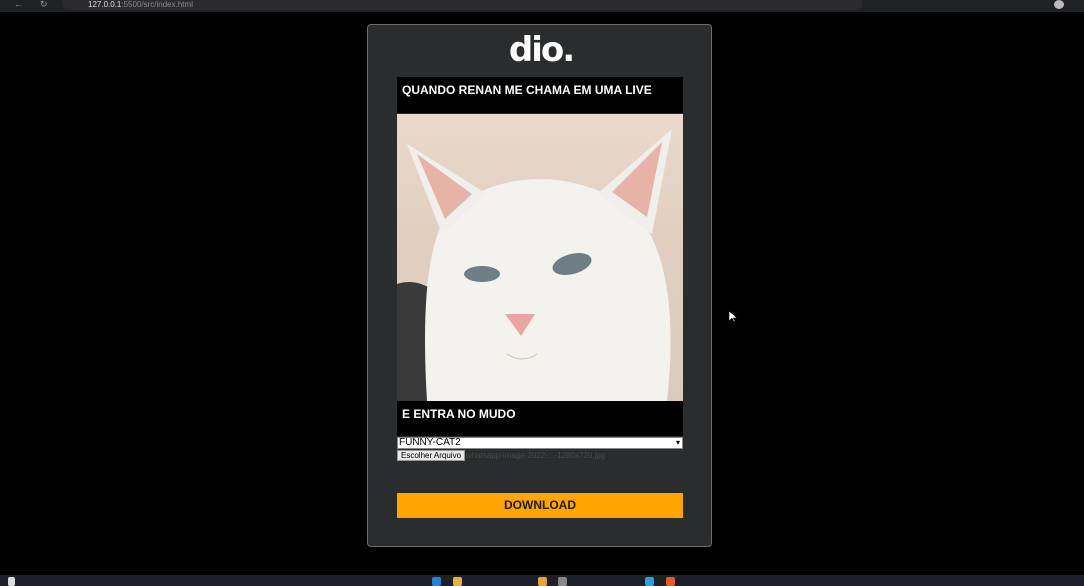 The image size is (1084, 586). Describe the element at coordinates (1059, 4) in the screenshot. I see `profile-avatar` at that location.